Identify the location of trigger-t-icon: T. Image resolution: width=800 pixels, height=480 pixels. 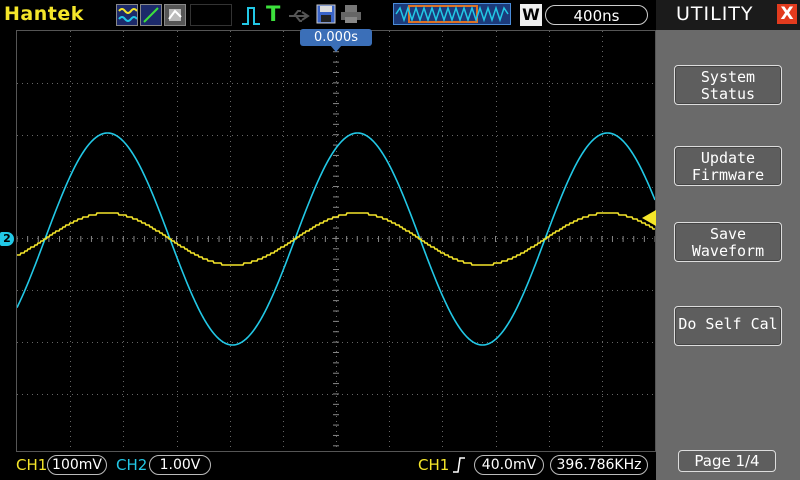
(273, 14).